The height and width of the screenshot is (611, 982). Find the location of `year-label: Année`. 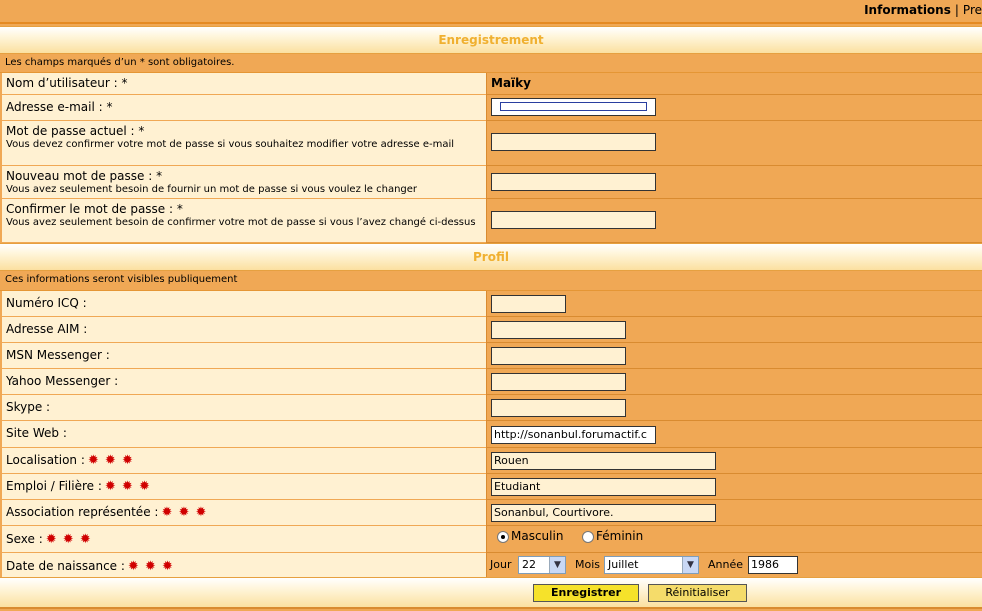

year-label: Année is located at coordinates (726, 564).